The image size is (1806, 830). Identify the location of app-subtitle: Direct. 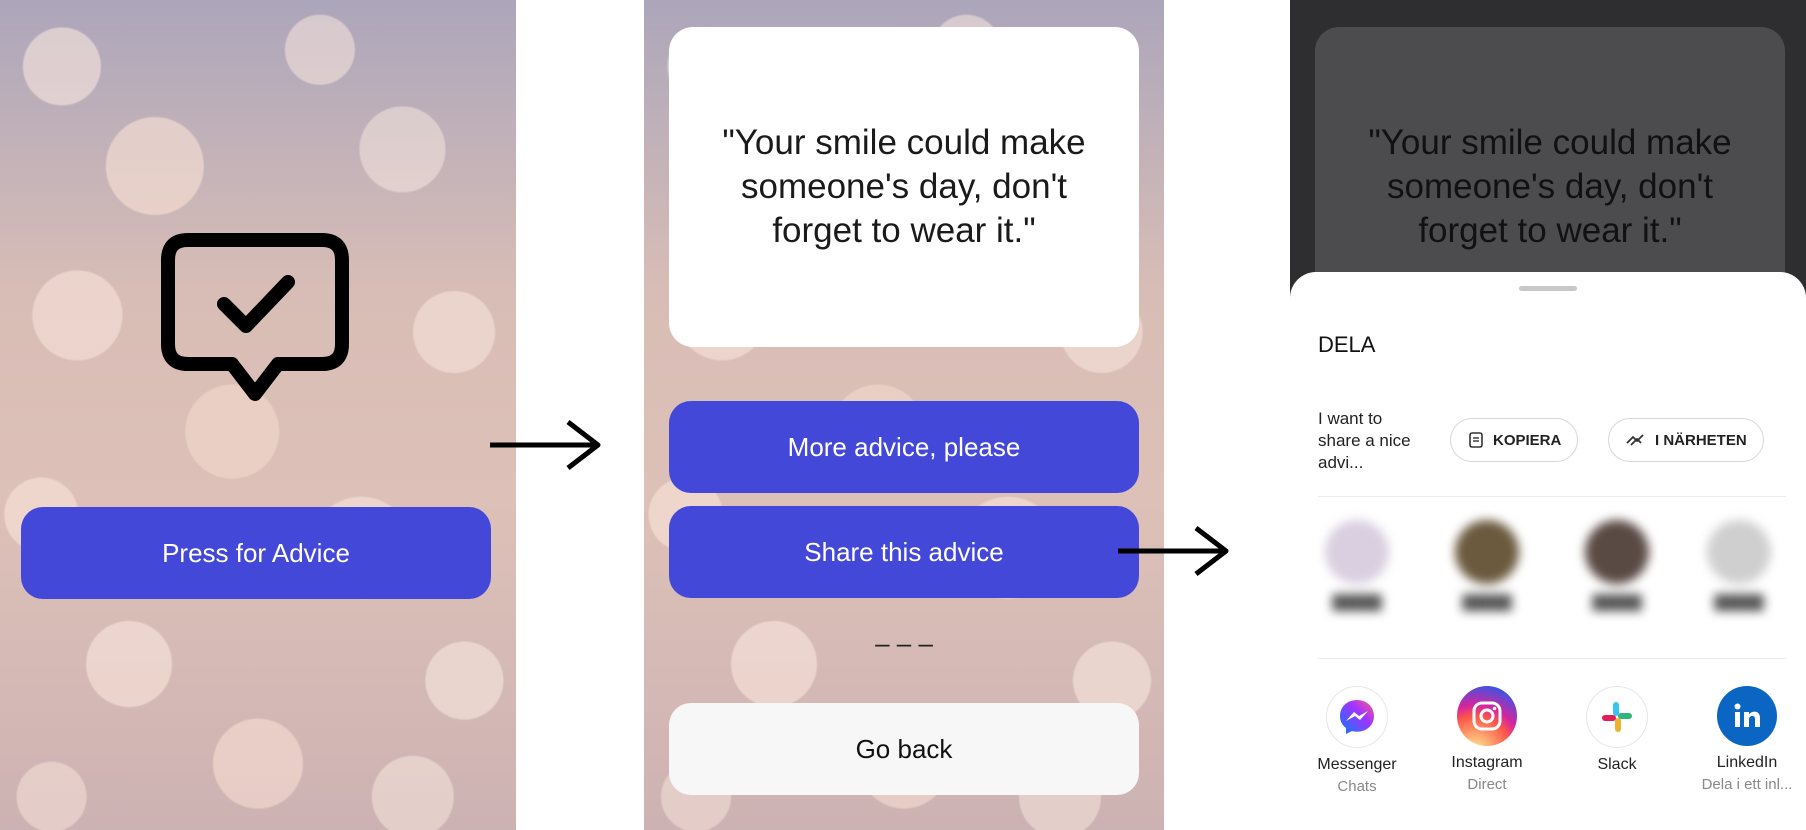
(1487, 784).